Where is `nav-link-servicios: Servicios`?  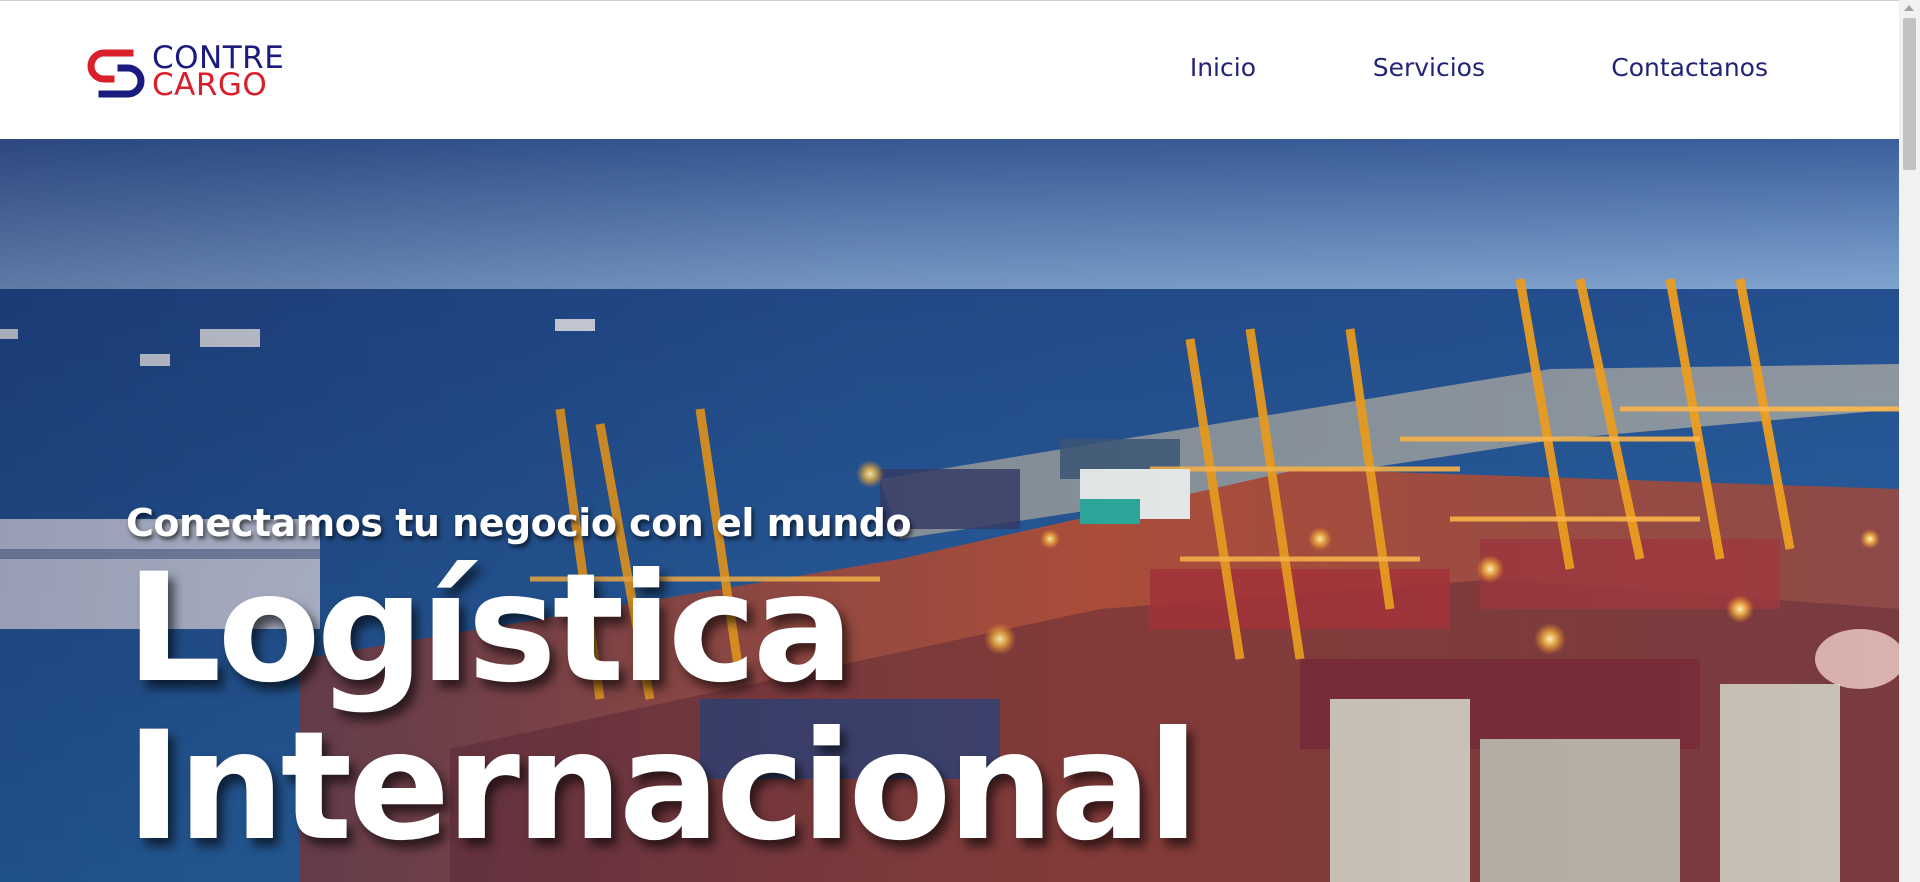 nav-link-servicios: Servicios is located at coordinates (1429, 67).